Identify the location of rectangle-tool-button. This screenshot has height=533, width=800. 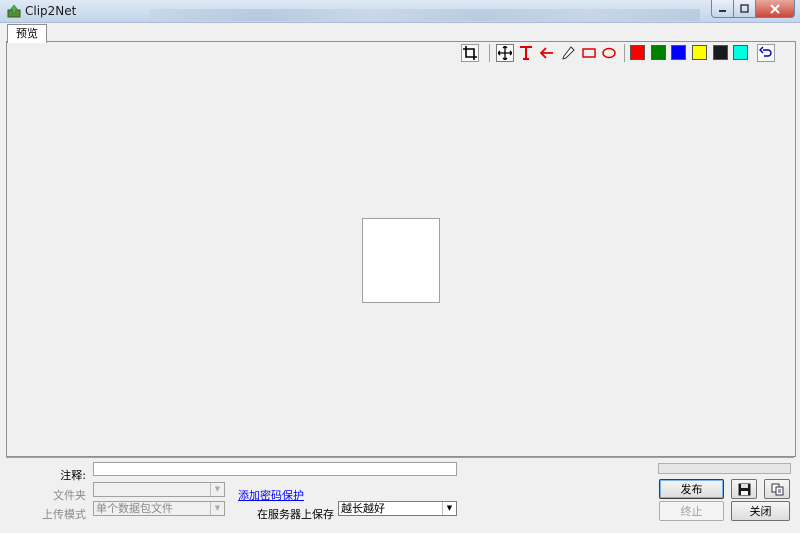
(589, 53).